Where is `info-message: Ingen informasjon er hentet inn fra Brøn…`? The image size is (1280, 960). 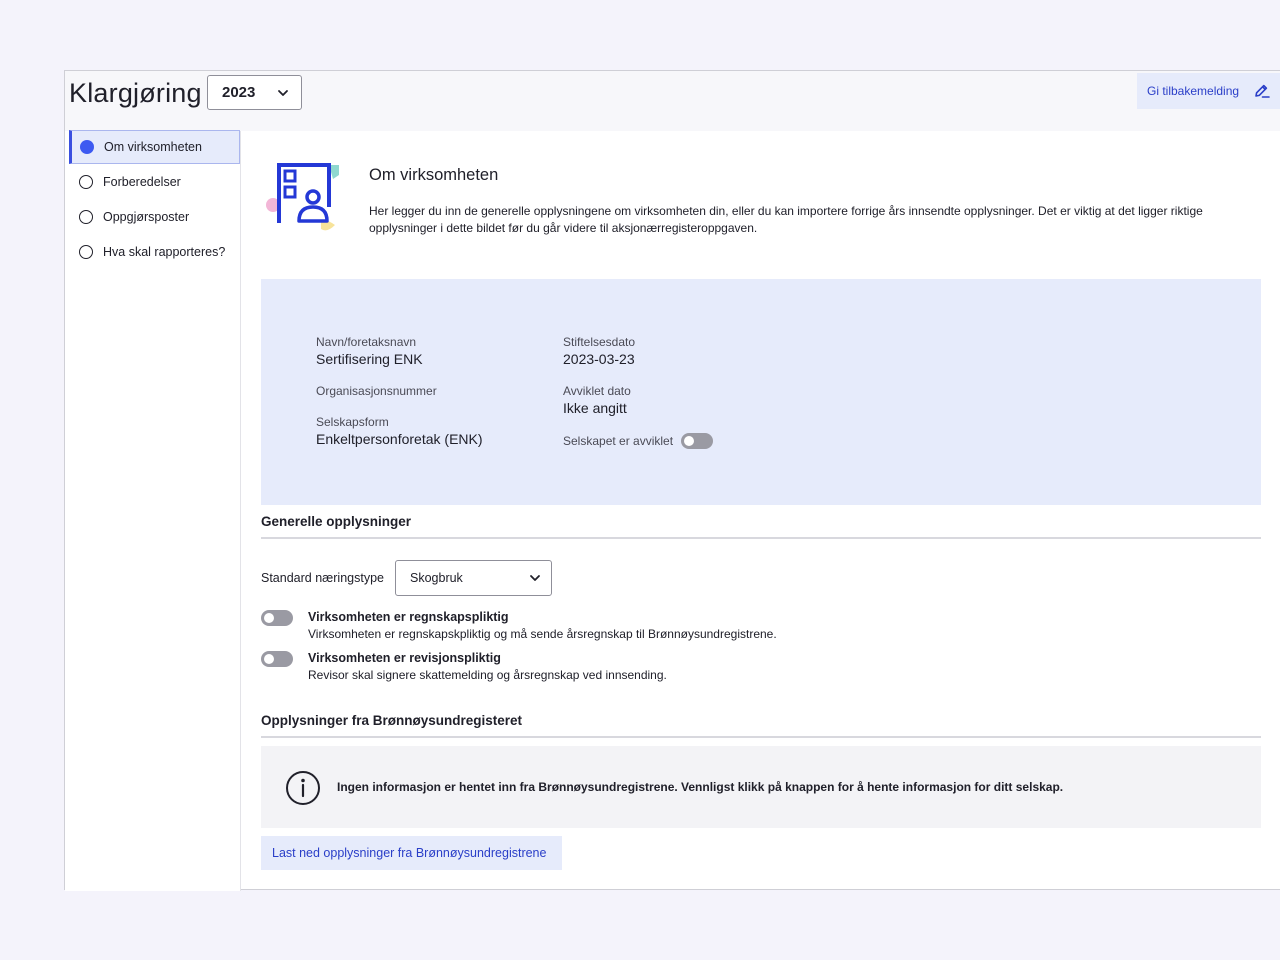 info-message: Ingen informasjon er hentet inn fra Brøn… is located at coordinates (700, 787).